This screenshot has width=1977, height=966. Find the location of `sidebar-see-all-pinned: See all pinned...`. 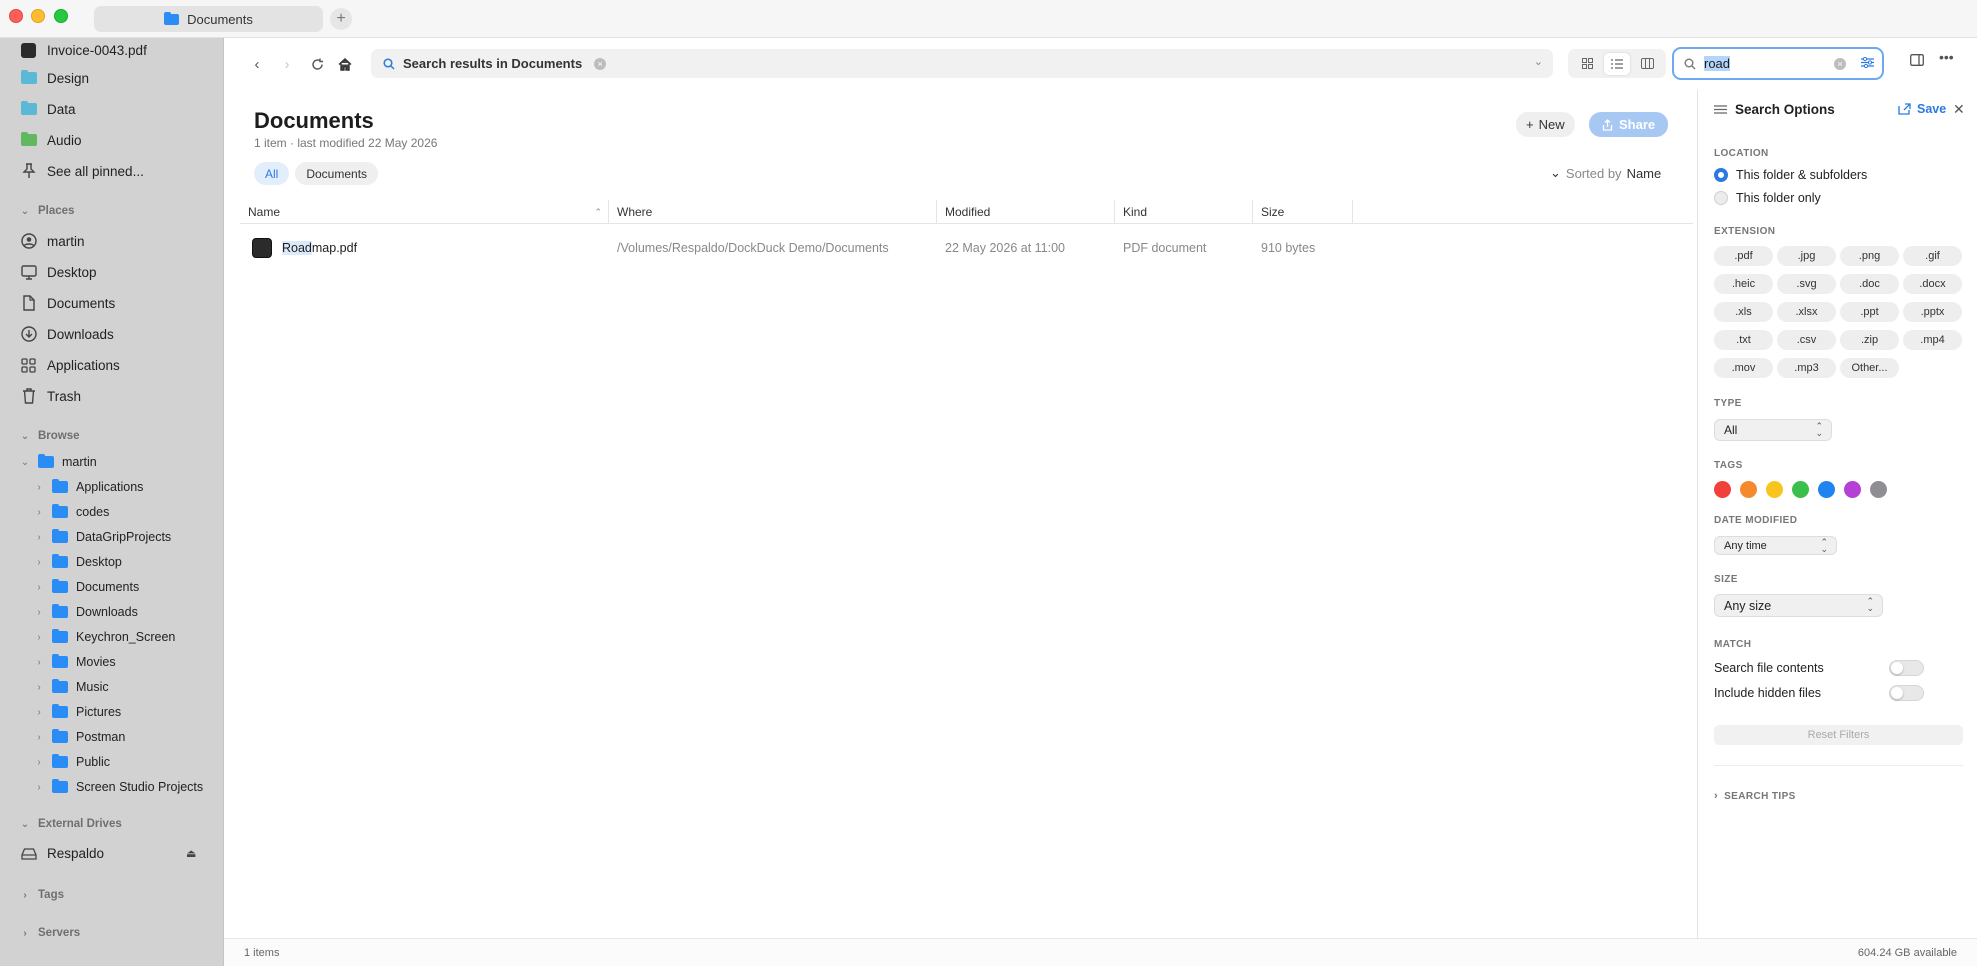

sidebar-see-all-pinned: See all pinned... is located at coordinates (82, 171).